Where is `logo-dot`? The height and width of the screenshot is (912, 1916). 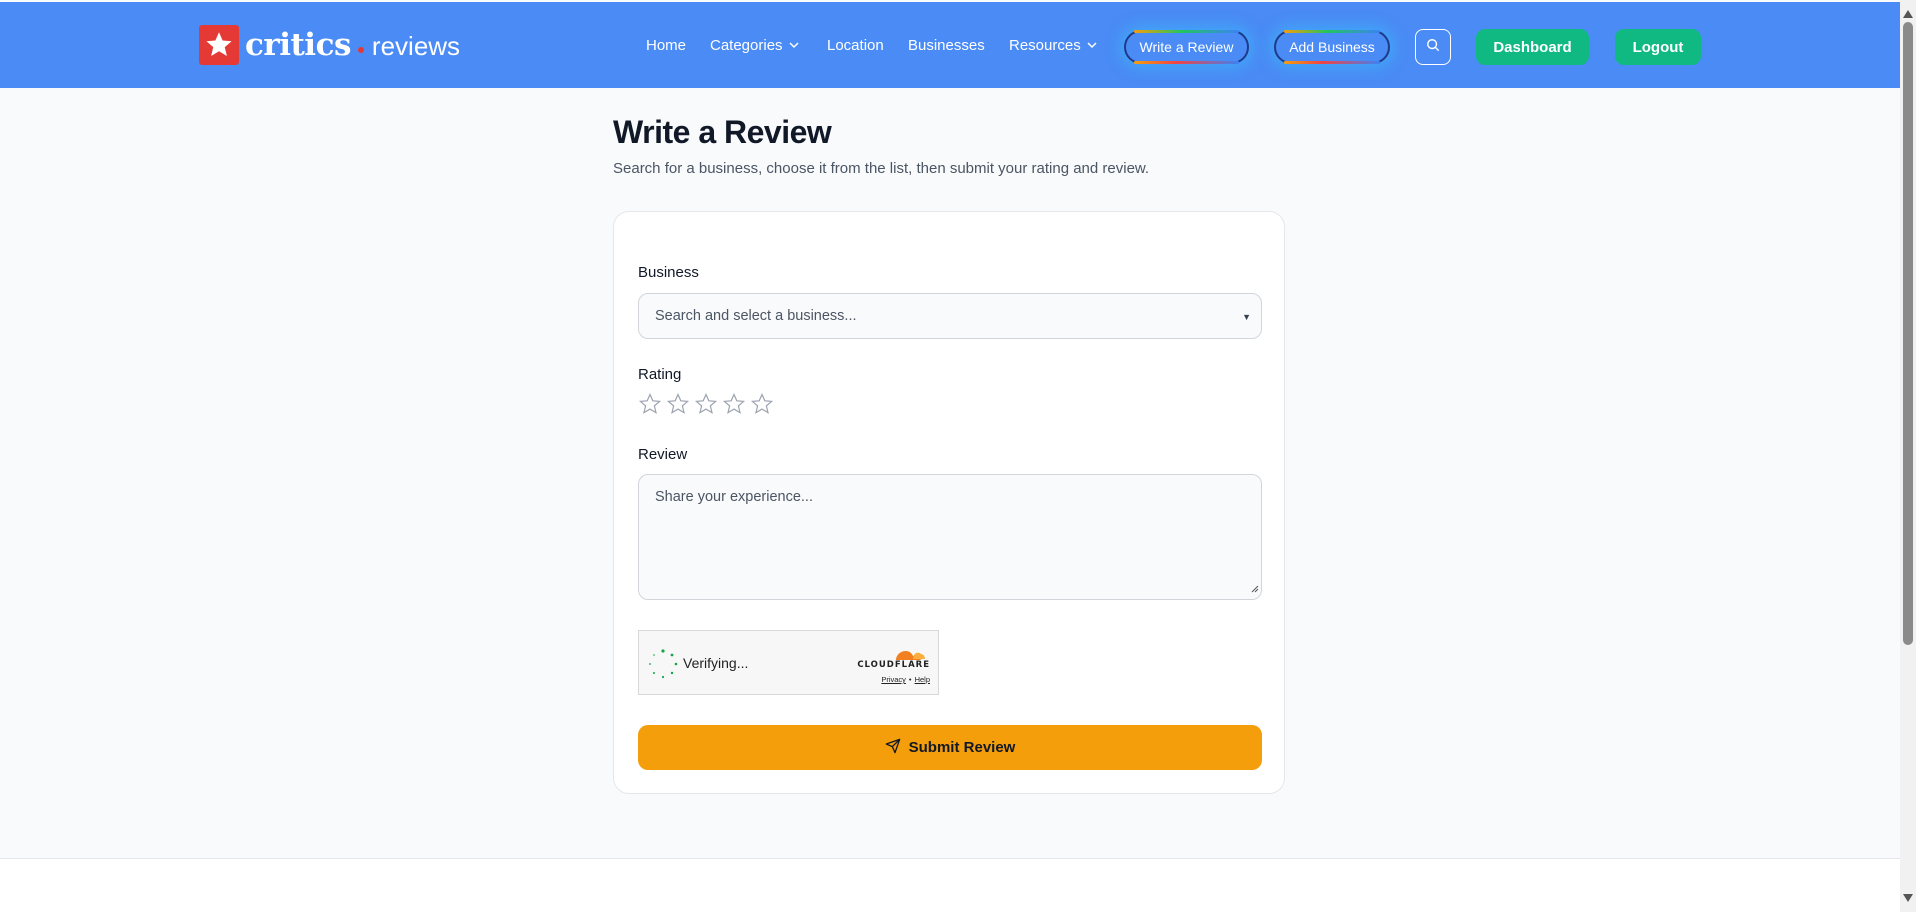 logo-dot is located at coordinates (360, 50).